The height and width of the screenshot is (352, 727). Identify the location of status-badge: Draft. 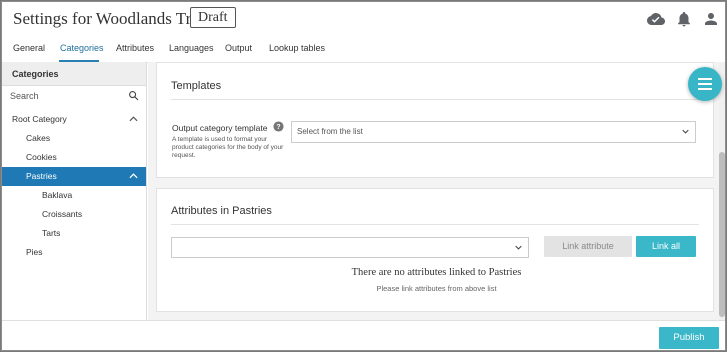
(213, 17).